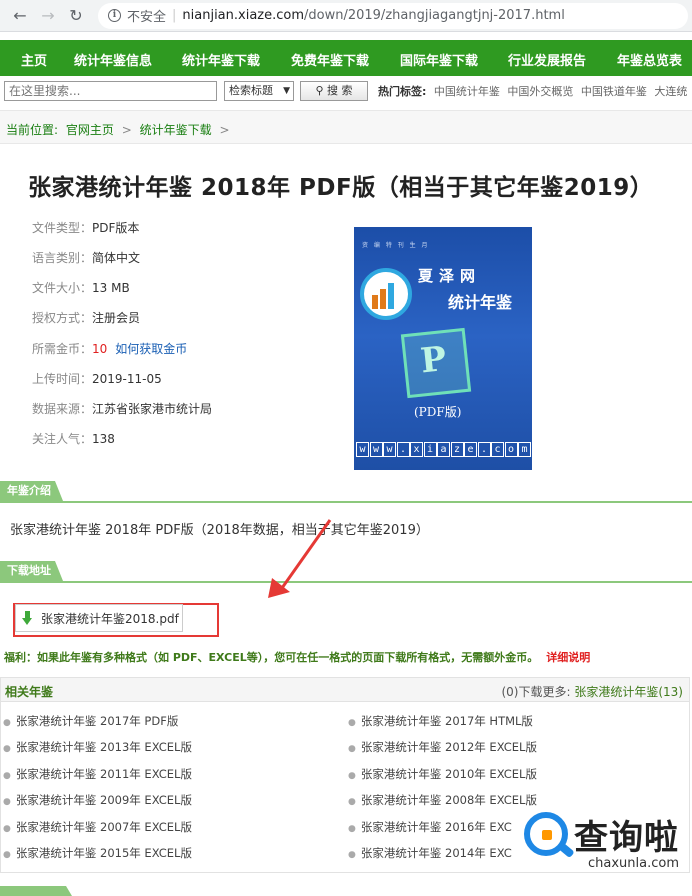 Image resolution: width=692 pixels, height=896 pixels. What do you see at coordinates (614, 91) in the screenshot?
I see `hot-tag: 中国铁道年鉴` at bounding box center [614, 91].